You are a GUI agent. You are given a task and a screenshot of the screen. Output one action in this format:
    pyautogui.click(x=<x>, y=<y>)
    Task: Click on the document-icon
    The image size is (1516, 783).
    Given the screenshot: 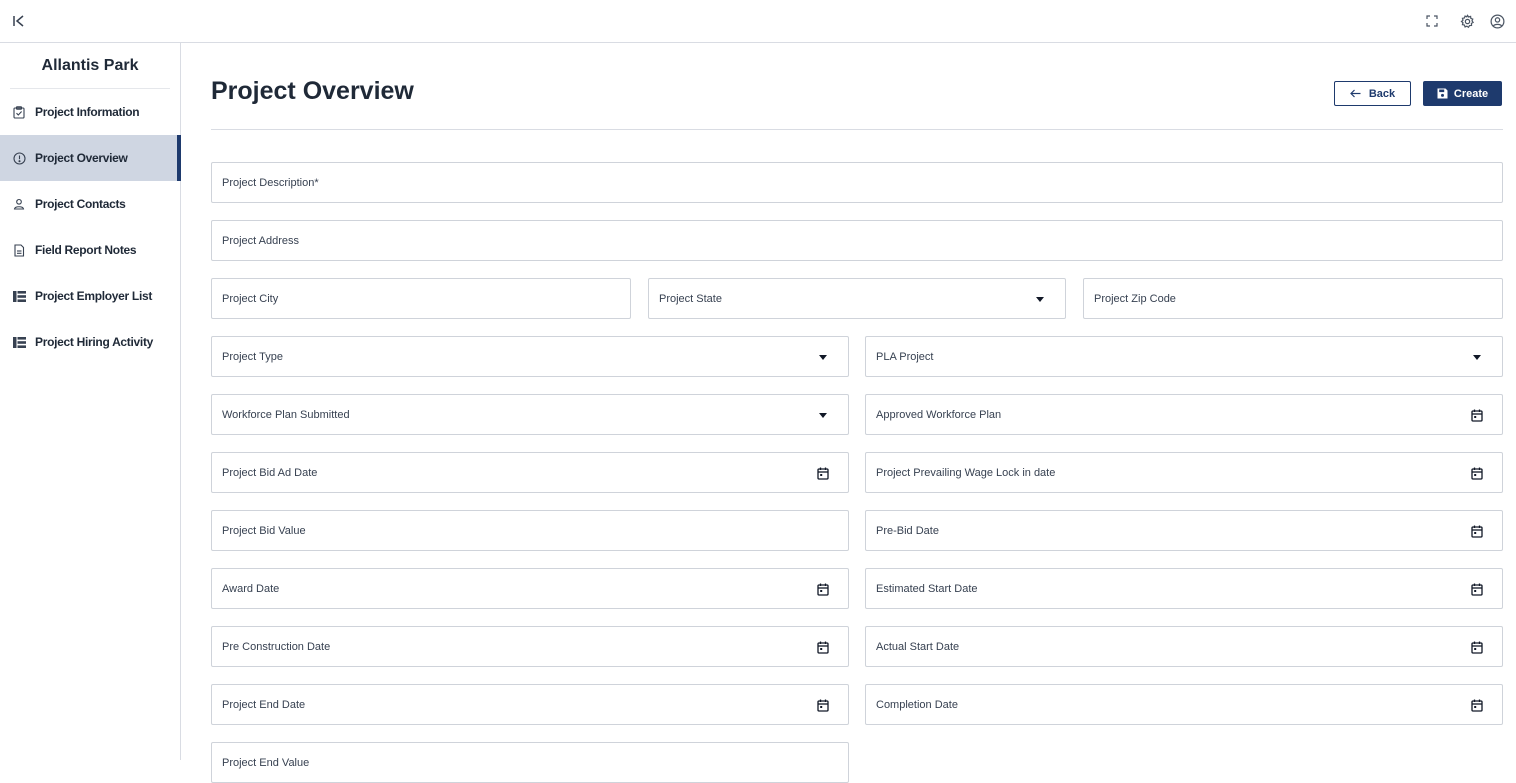 What is the action you would take?
    pyautogui.click(x=19, y=250)
    